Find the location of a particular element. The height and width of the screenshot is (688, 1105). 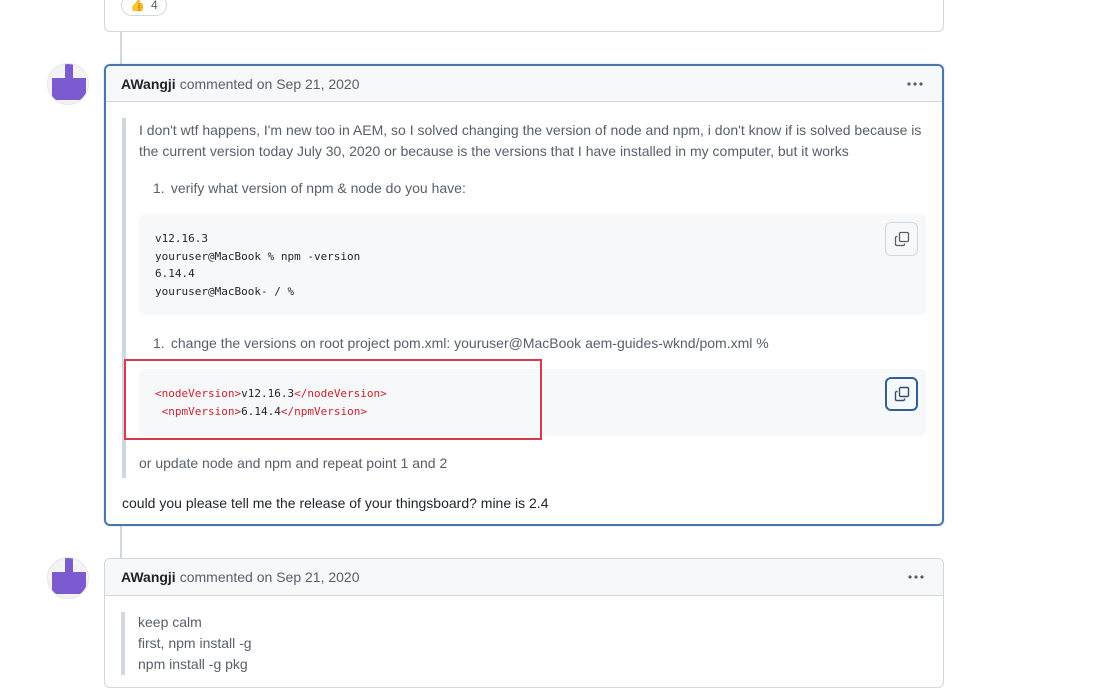

quote-line: npm install -g pkg is located at coordinates (193, 664).